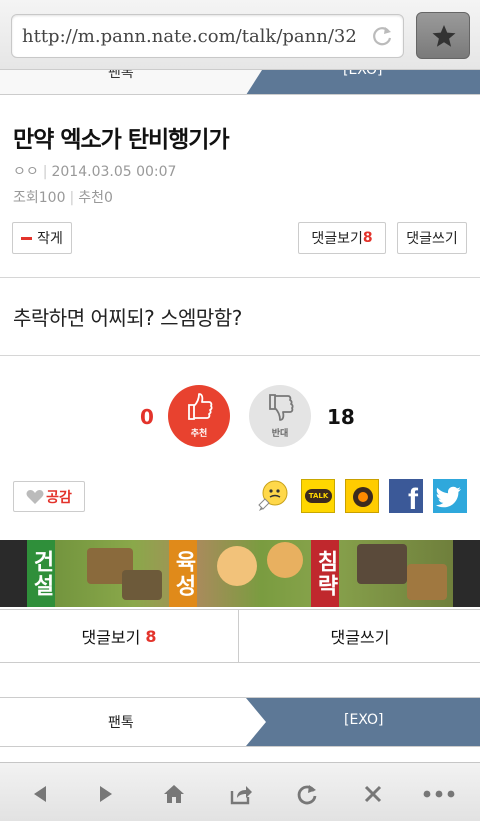 This screenshot has height=821, width=480. What do you see at coordinates (35, 496) in the screenshot?
I see `heart-icon` at bounding box center [35, 496].